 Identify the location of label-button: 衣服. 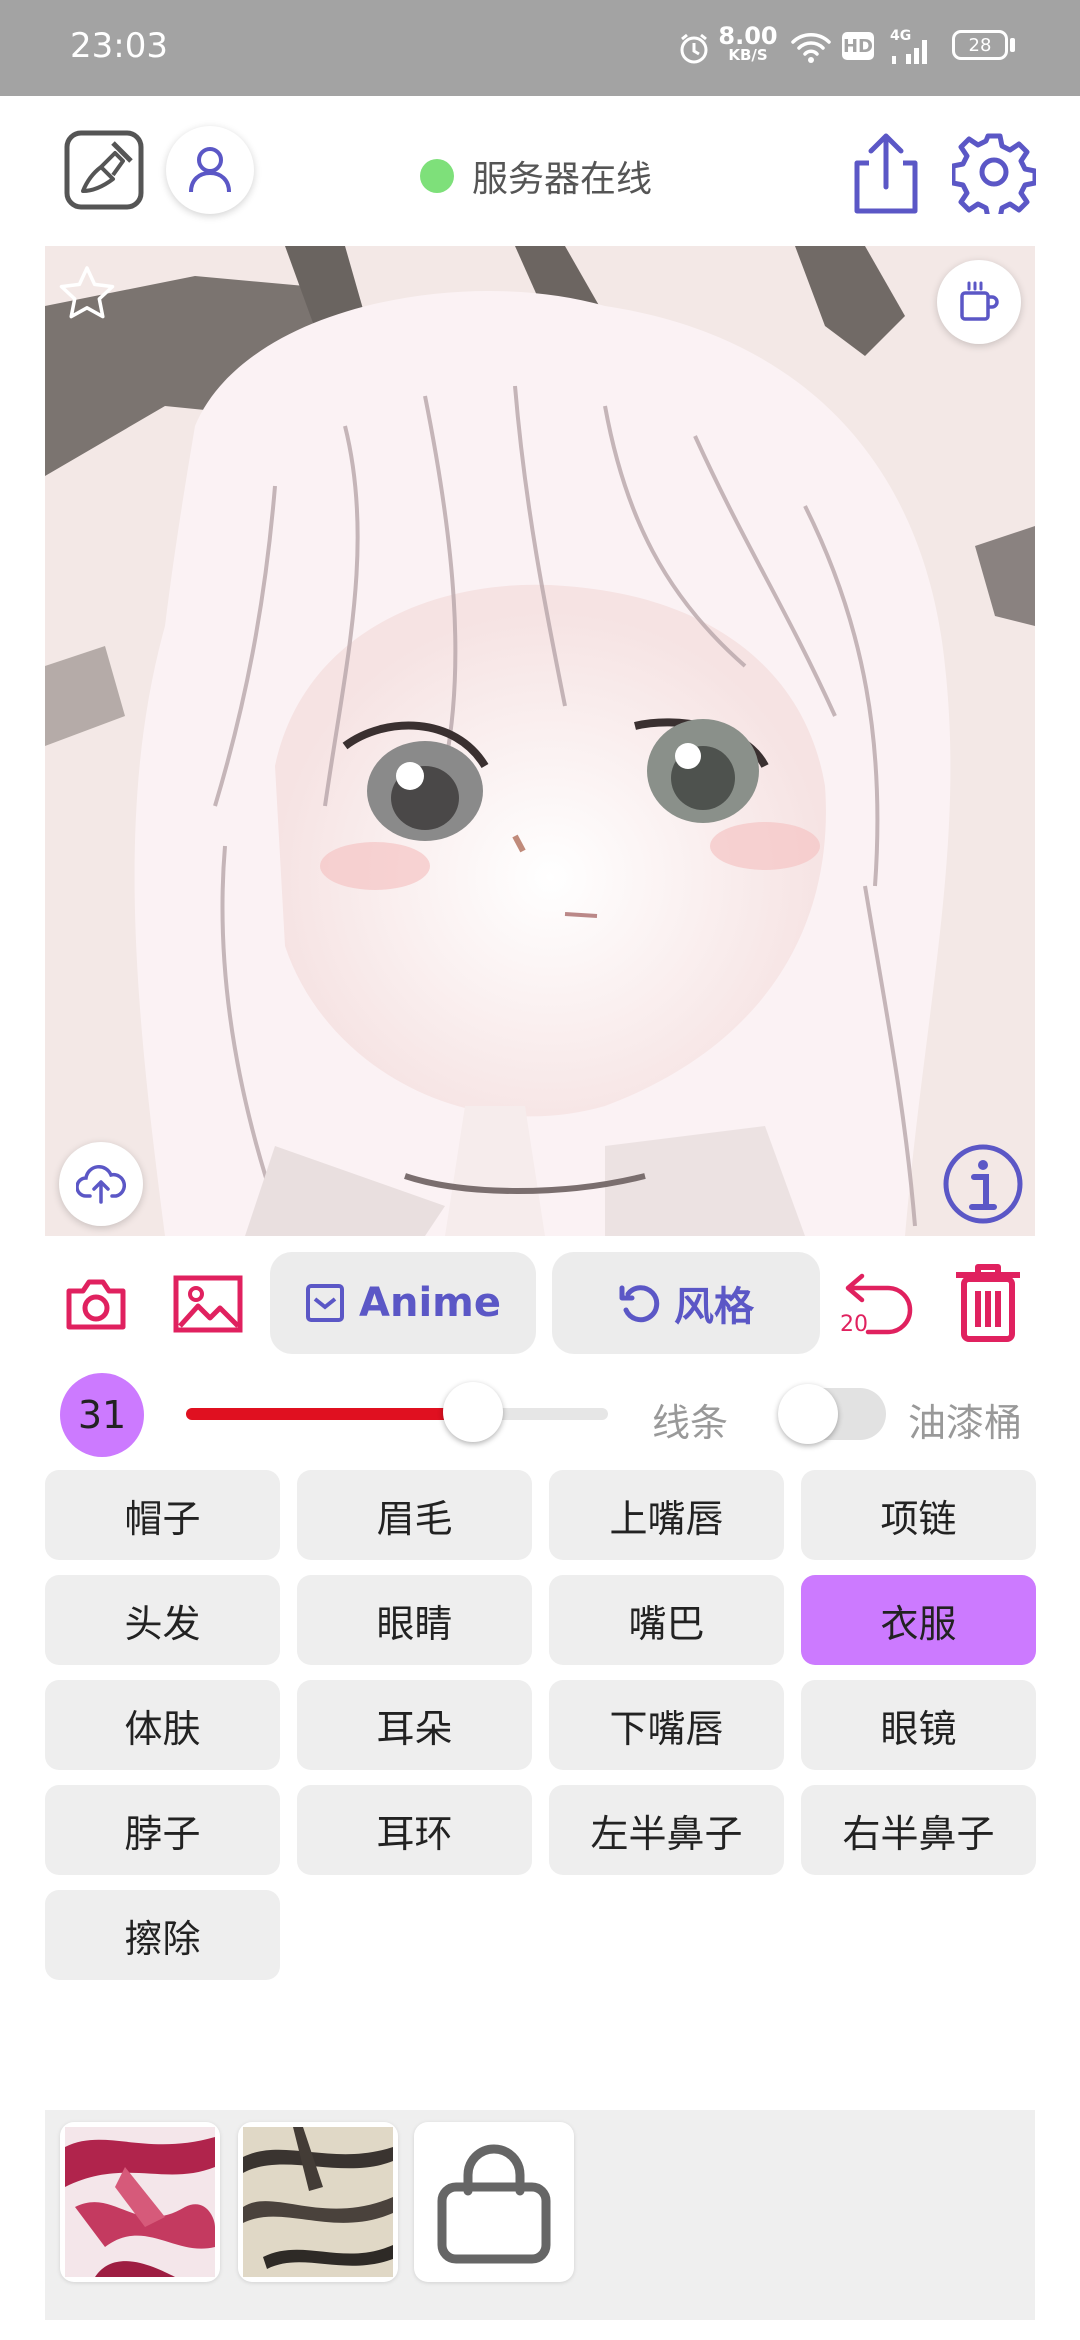
(918, 1620).